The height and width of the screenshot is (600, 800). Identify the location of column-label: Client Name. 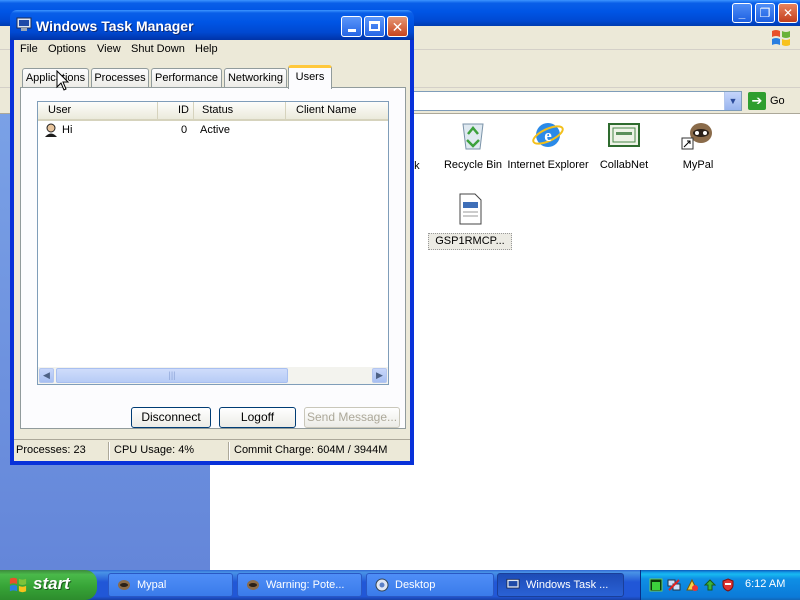
(326, 110).